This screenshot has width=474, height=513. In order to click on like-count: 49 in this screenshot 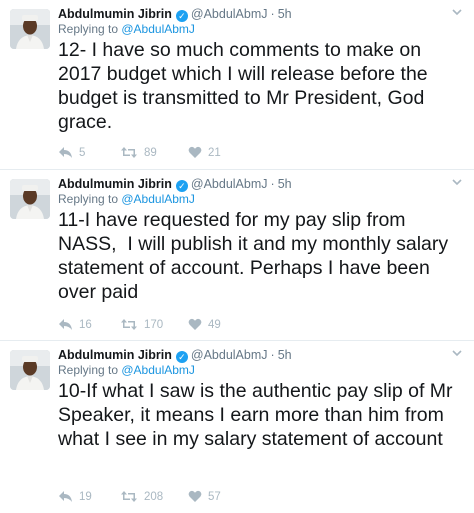, I will do `click(214, 325)`.